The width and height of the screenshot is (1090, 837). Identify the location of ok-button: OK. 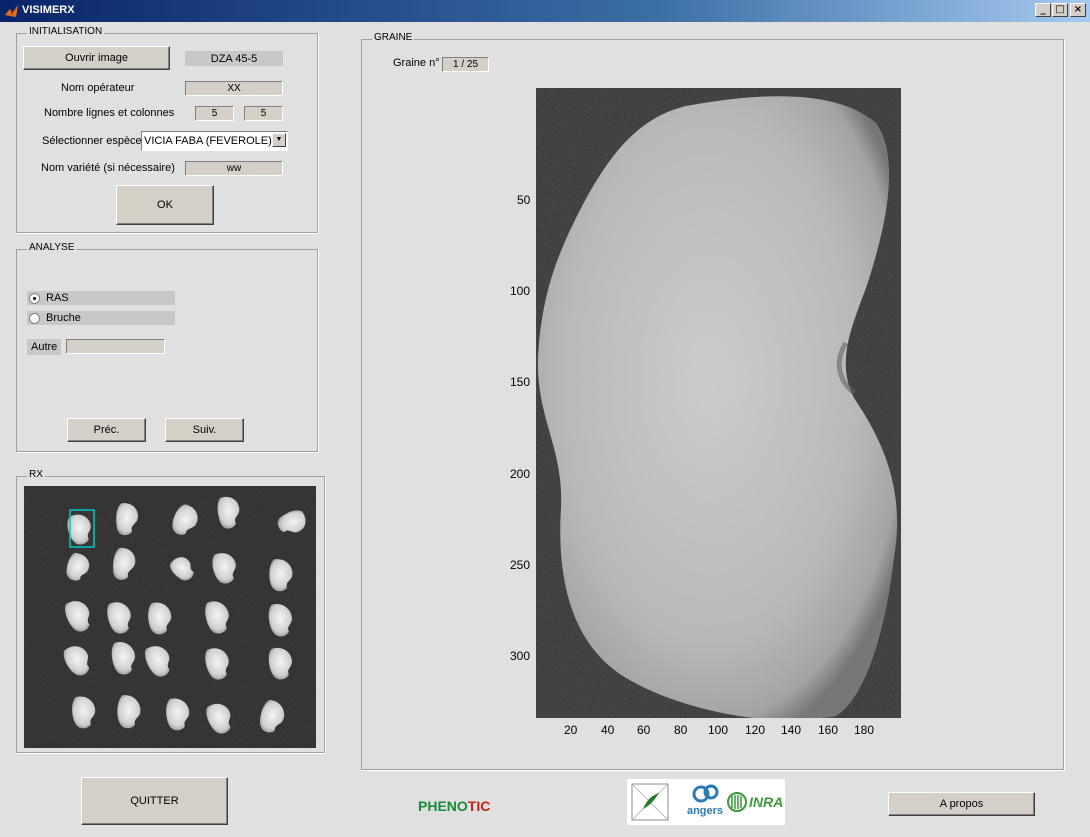
(165, 205).